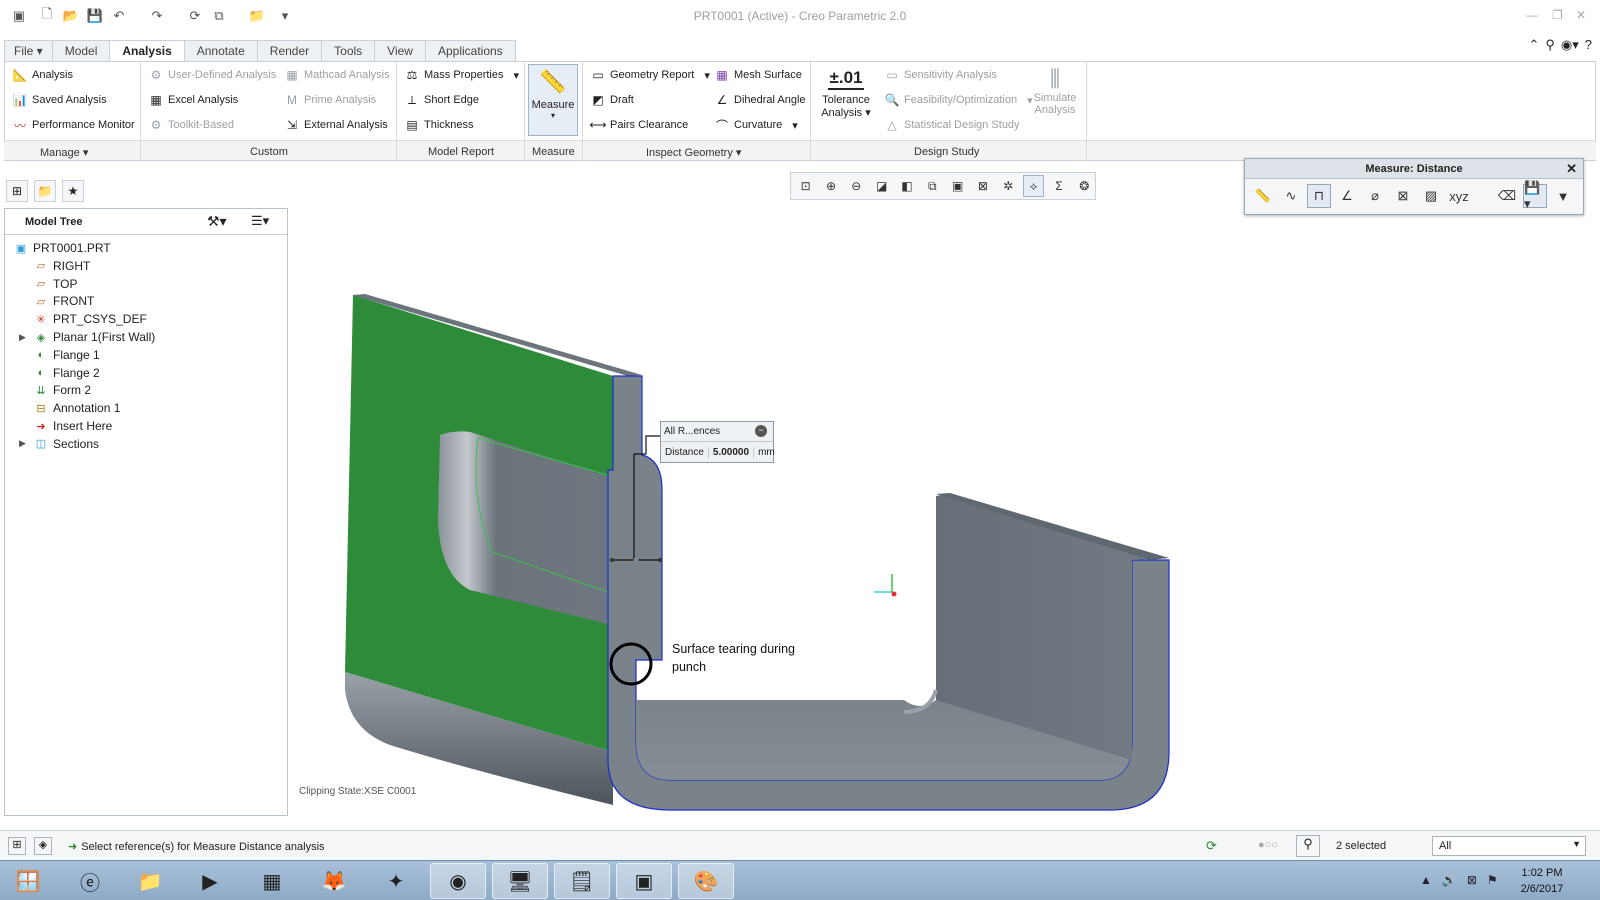 The image size is (1600, 900). Describe the element at coordinates (1084, 186) in the screenshot. I see `appearance-icon: ❂` at that location.